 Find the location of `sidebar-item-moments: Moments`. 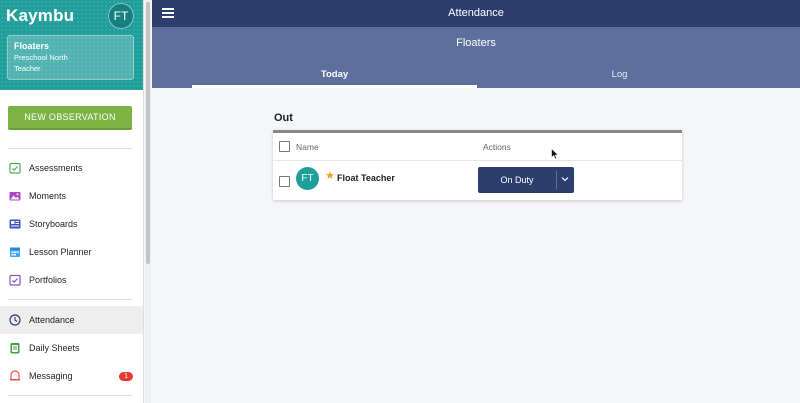

sidebar-item-moments: Moments is located at coordinates (71, 196).